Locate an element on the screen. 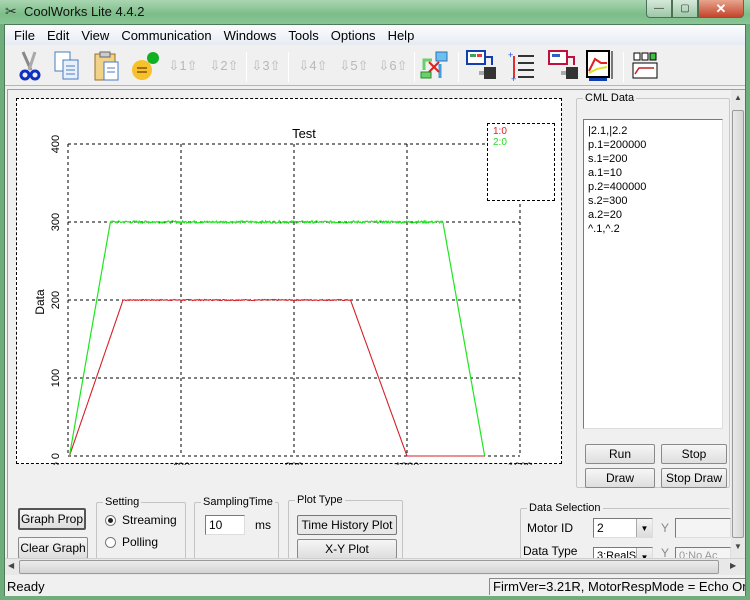  io-window-button is located at coordinates (645, 66).